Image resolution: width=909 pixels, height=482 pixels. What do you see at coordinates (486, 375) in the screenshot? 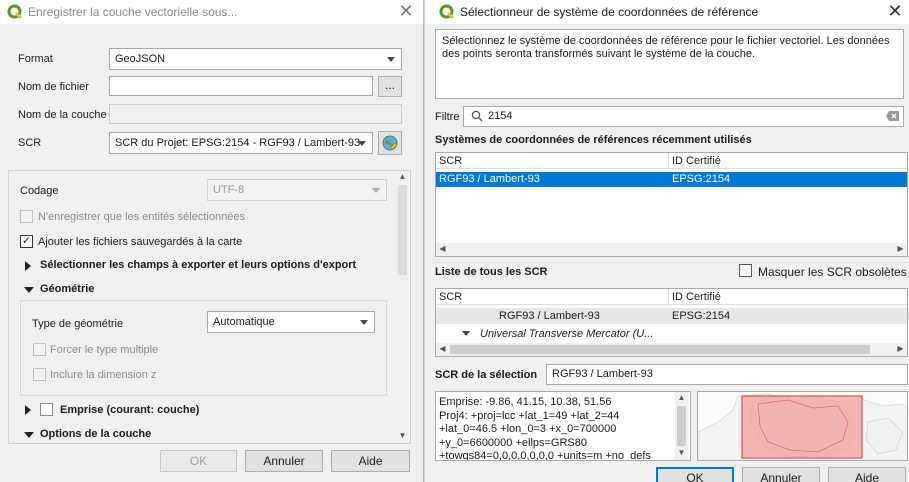
I see `selection-label: SCR de la sélection` at bounding box center [486, 375].